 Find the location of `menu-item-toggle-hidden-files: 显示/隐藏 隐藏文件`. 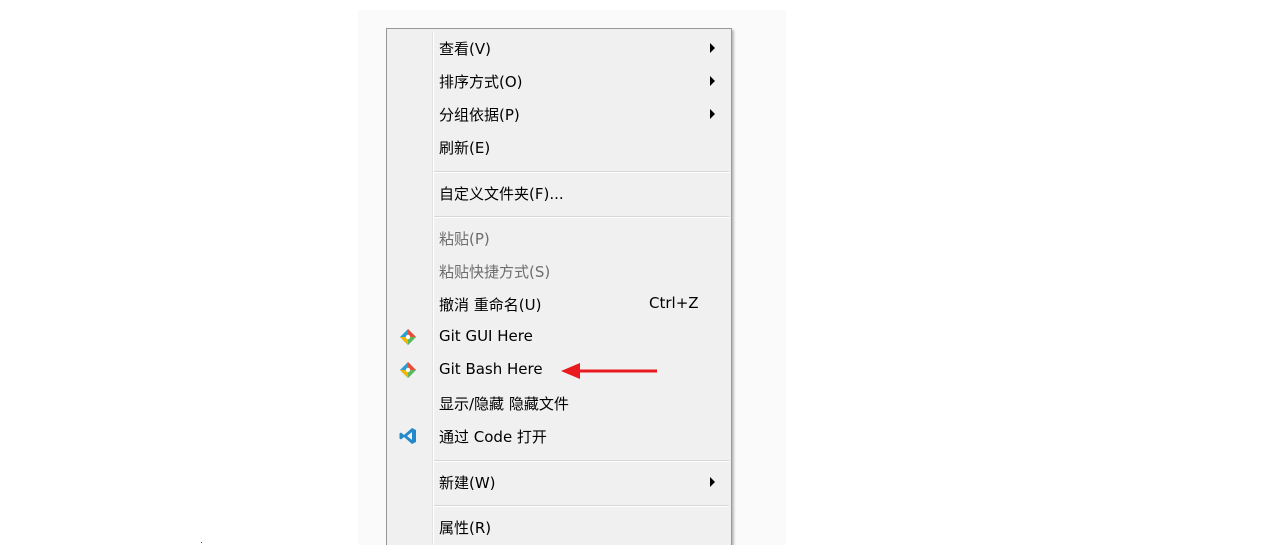

menu-item-toggle-hidden-files: 显示/隐藏 隐藏文件 is located at coordinates (559, 403).